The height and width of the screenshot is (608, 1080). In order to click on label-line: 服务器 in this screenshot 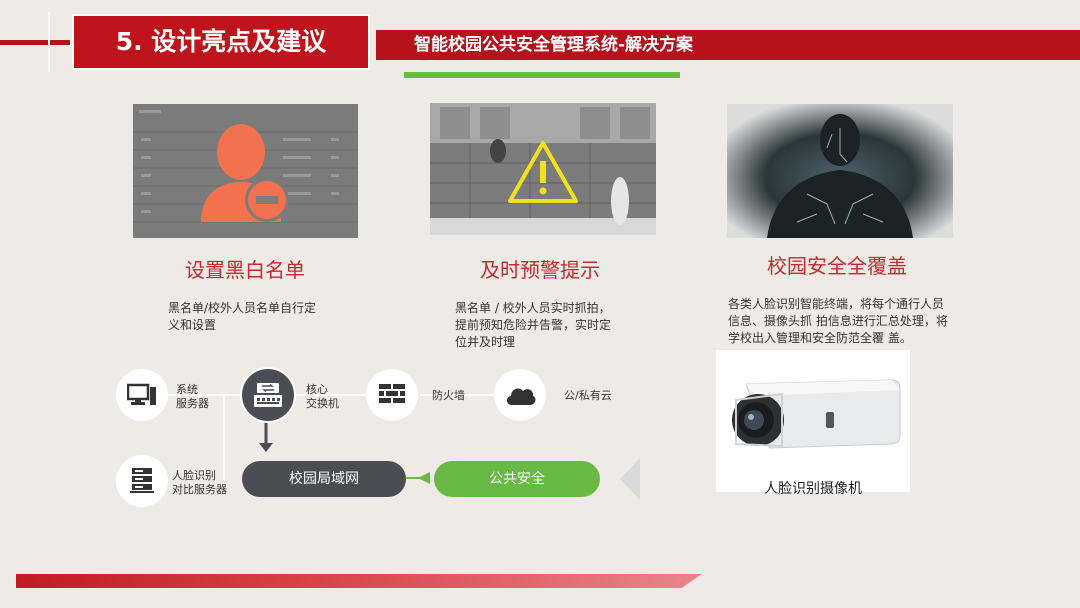, I will do `click(192, 403)`.